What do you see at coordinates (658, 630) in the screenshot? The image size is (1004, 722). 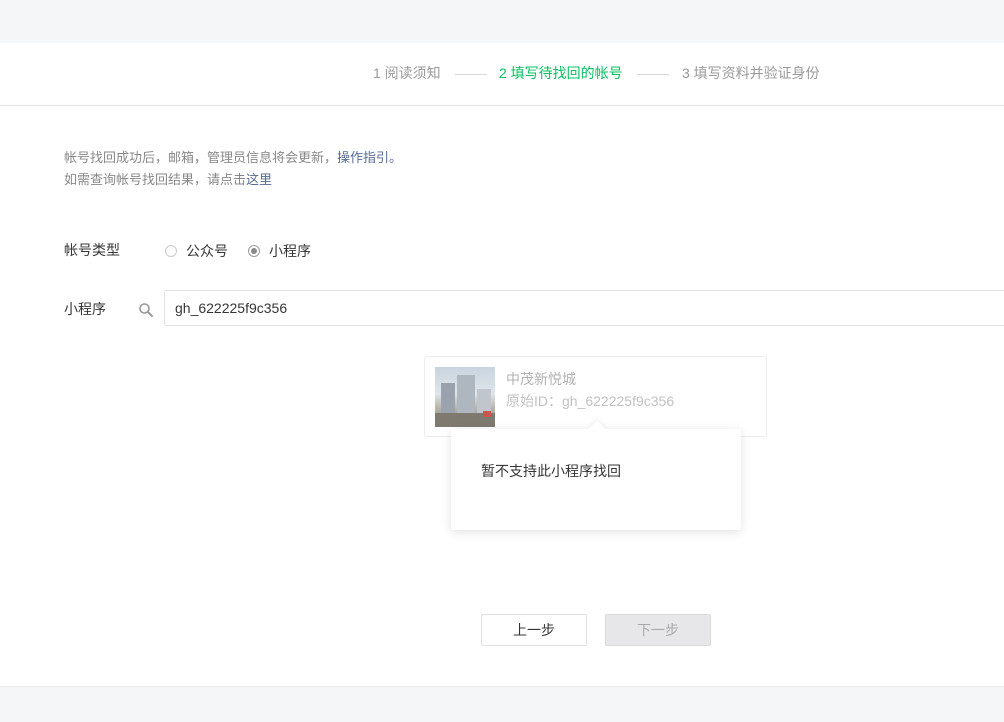 I see `next-step-button-disabled: 下一步` at bounding box center [658, 630].